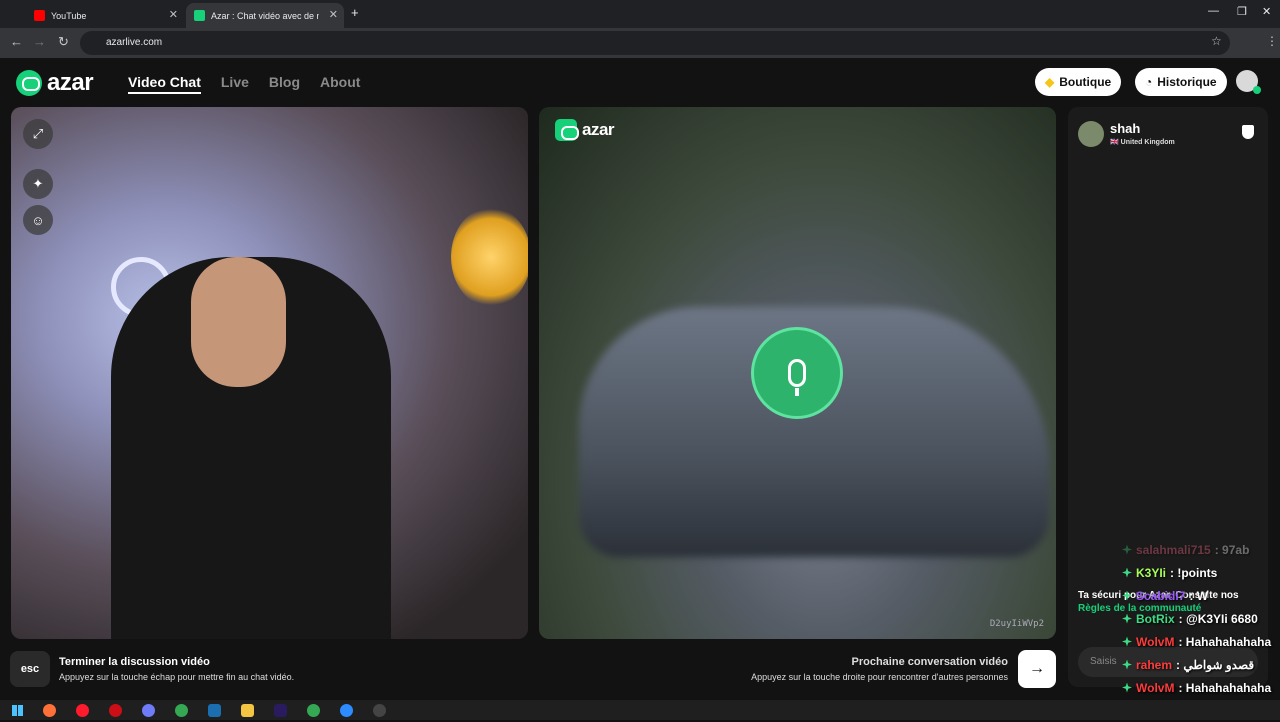 This screenshot has height=722, width=1280. What do you see at coordinates (1215, 664) in the screenshot?
I see `chat-message: : قصدو شواطي` at bounding box center [1215, 664].